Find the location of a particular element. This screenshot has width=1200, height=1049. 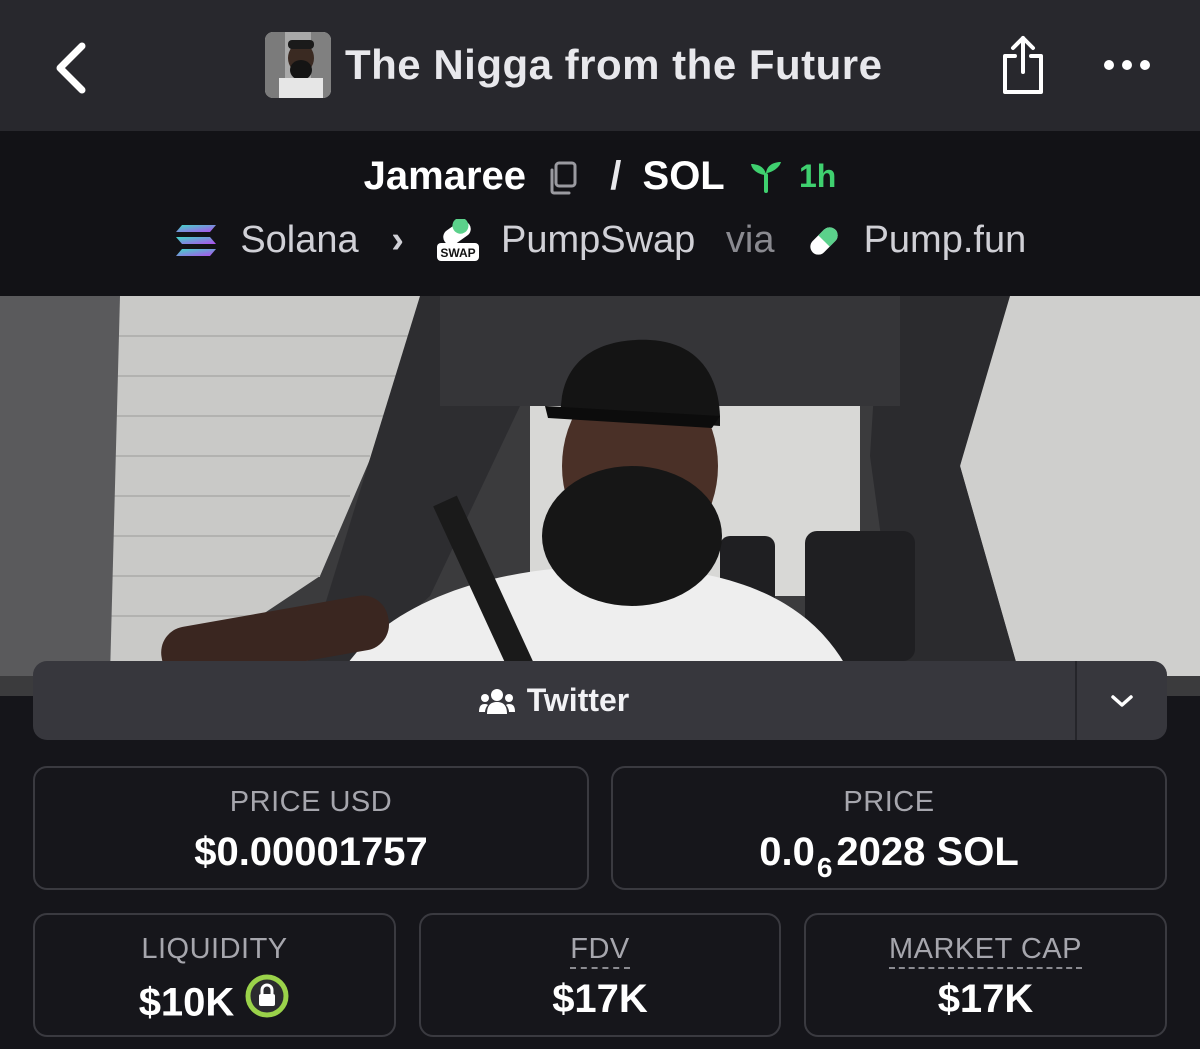

price-usd-label: PRICE USD is located at coordinates (311, 802).